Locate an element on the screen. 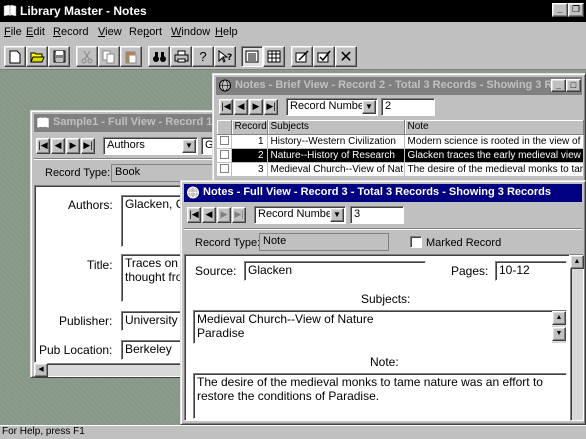 The width and height of the screenshot is (586, 439). col-mark is located at coordinates (224, 127).